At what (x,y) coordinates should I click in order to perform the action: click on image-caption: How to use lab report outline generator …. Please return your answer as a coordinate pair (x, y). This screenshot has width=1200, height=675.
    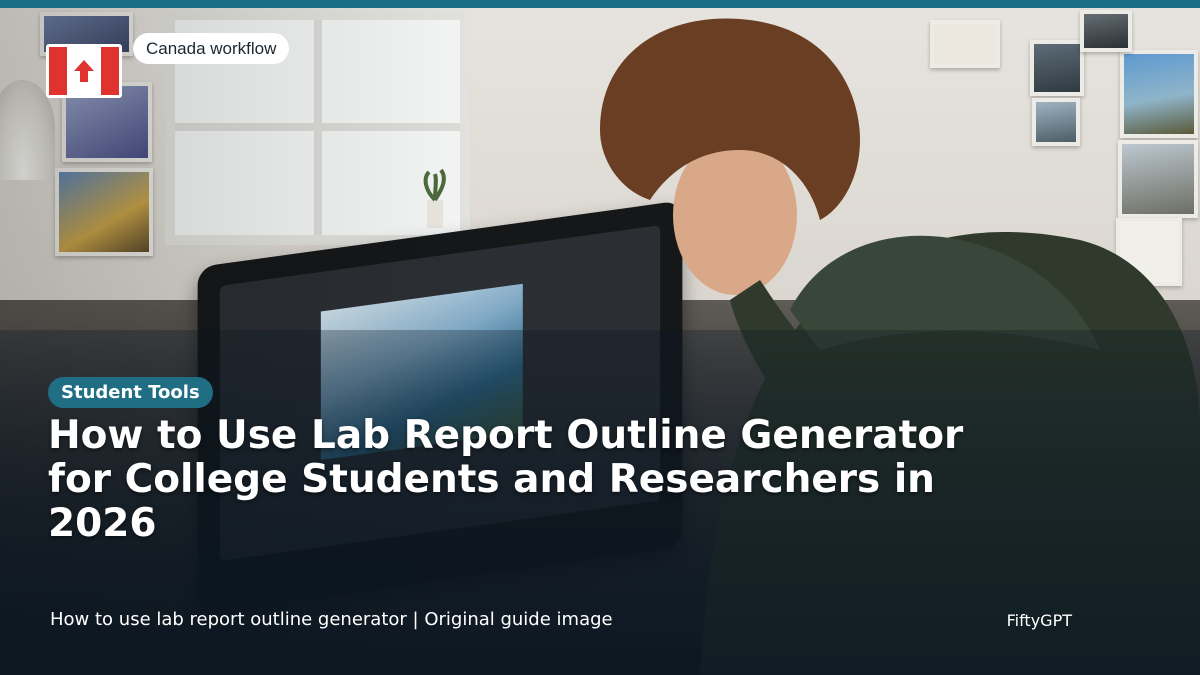
    Looking at the image, I should click on (331, 619).